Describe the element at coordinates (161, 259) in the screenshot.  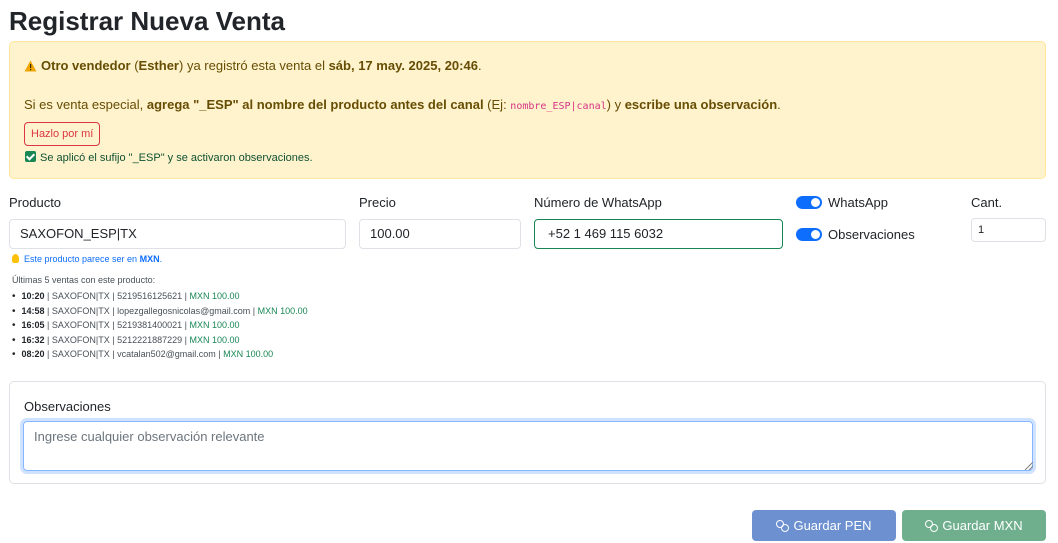
I see `hint-text: .` at that location.